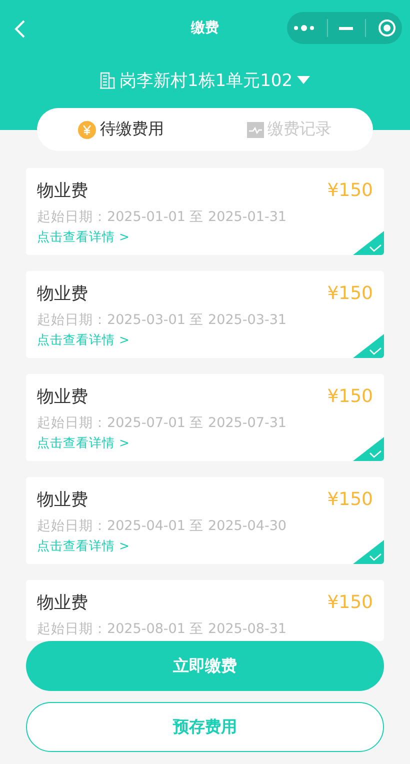 The width and height of the screenshot is (410, 764). What do you see at coordinates (162, 217) in the screenshot?
I see `bill-period: 起始日期：2025-01-01 至 2025-01-31` at bounding box center [162, 217].